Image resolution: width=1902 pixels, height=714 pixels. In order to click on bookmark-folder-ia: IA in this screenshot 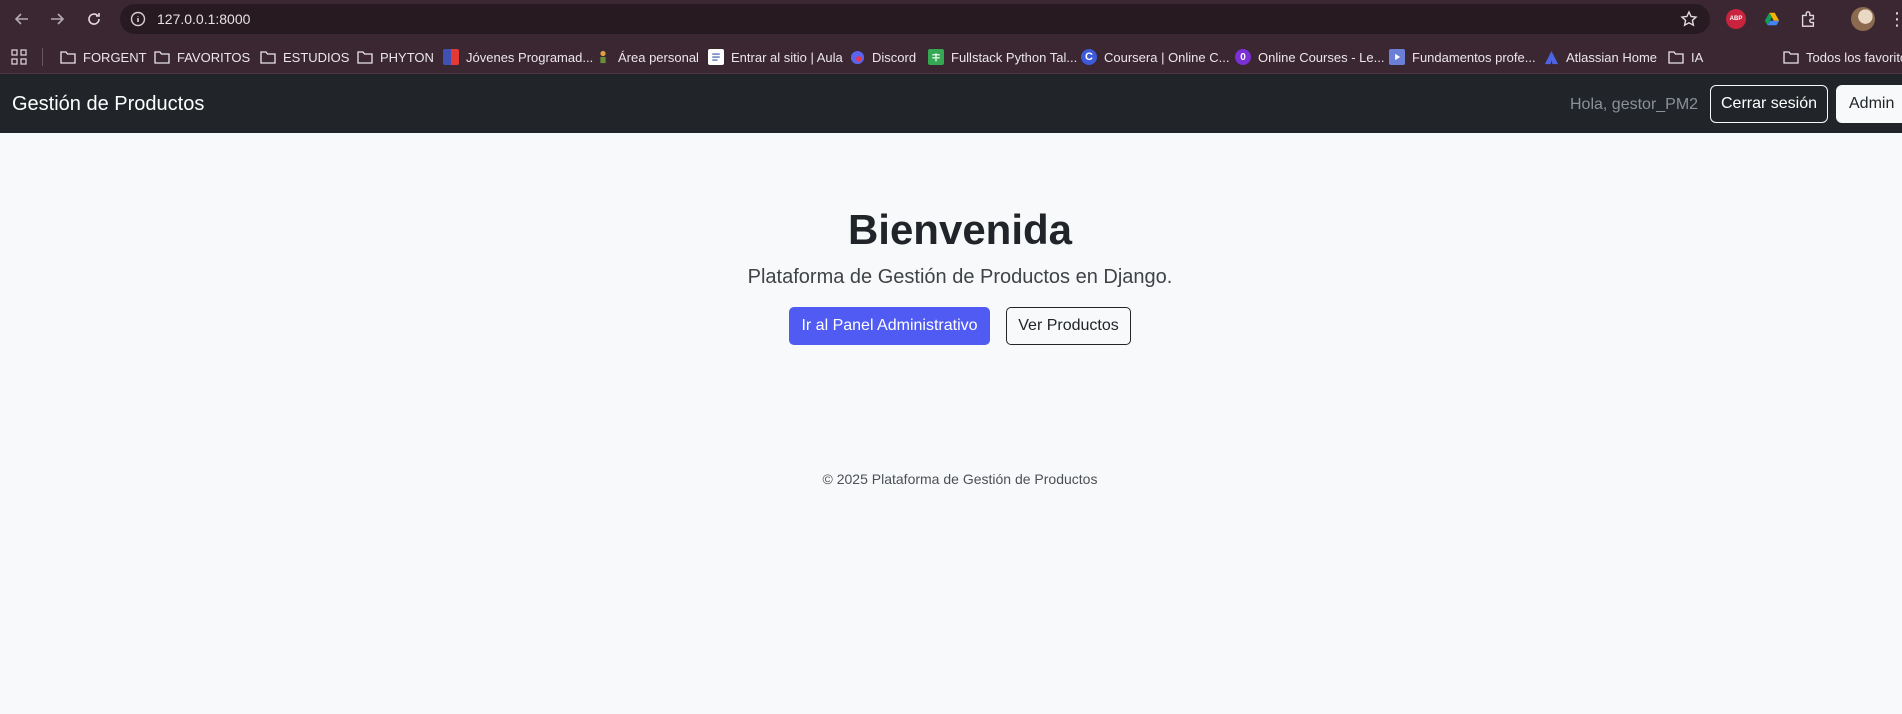, I will do `click(1685, 57)`.